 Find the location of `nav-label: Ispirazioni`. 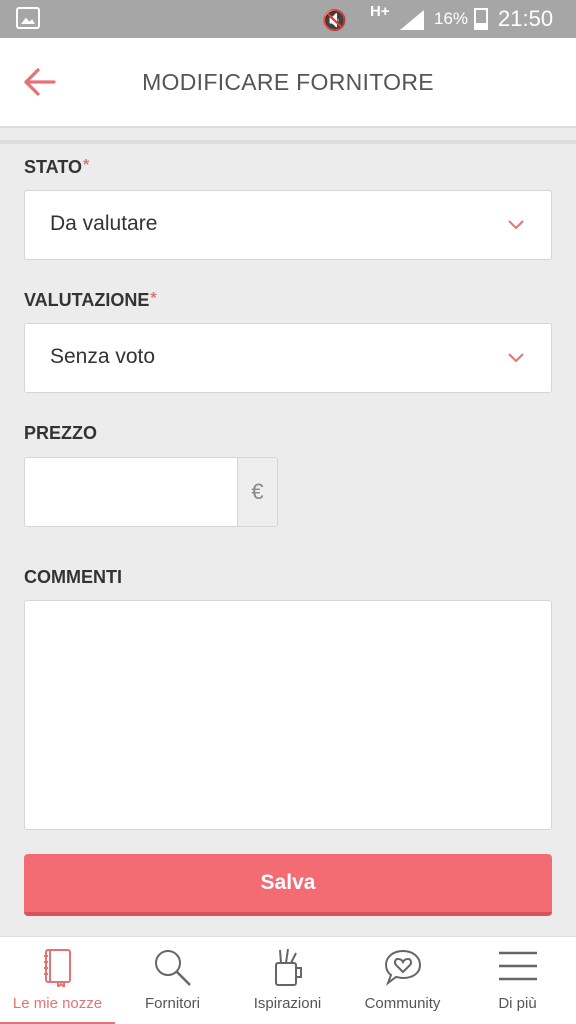

nav-label: Ispirazioni is located at coordinates (287, 1003).